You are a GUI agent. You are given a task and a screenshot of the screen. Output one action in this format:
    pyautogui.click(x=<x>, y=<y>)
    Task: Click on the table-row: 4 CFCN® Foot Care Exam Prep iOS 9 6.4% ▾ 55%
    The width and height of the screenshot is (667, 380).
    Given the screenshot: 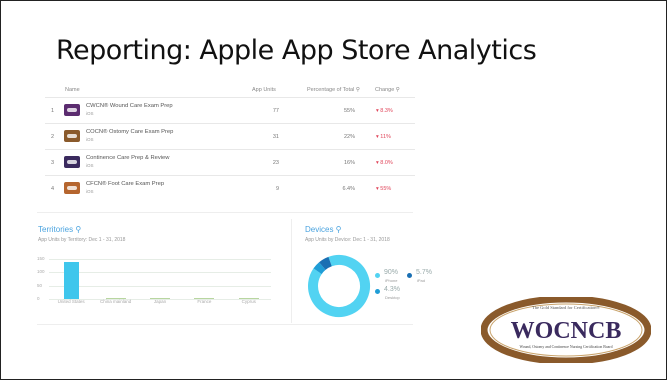 What is the action you would take?
    pyautogui.click(x=230, y=188)
    